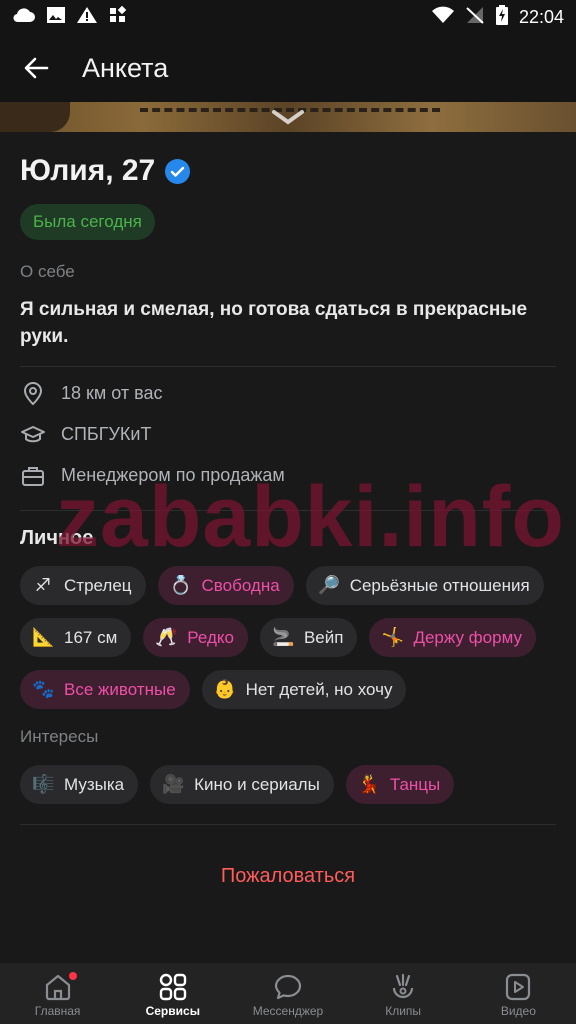 The width and height of the screenshot is (576, 1024). What do you see at coordinates (323, 637) in the screenshot?
I see `chip-label: Вейп` at bounding box center [323, 637].